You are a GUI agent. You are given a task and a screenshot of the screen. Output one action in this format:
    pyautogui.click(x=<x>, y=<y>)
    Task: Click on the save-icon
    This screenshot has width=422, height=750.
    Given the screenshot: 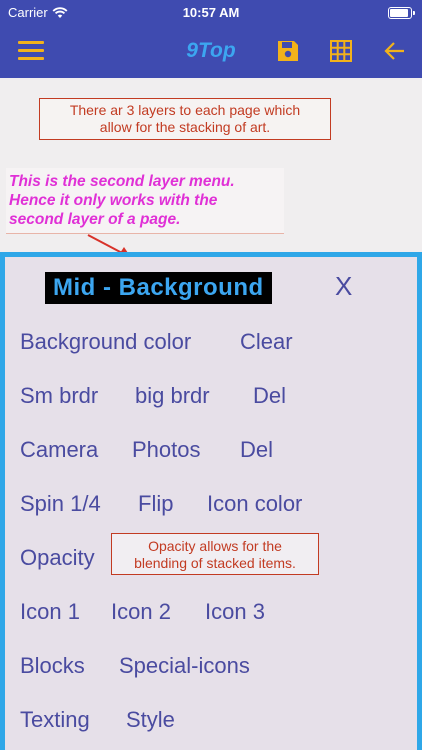 What is the action you would take?
    pyautogui.click(x=288, y=51)
    